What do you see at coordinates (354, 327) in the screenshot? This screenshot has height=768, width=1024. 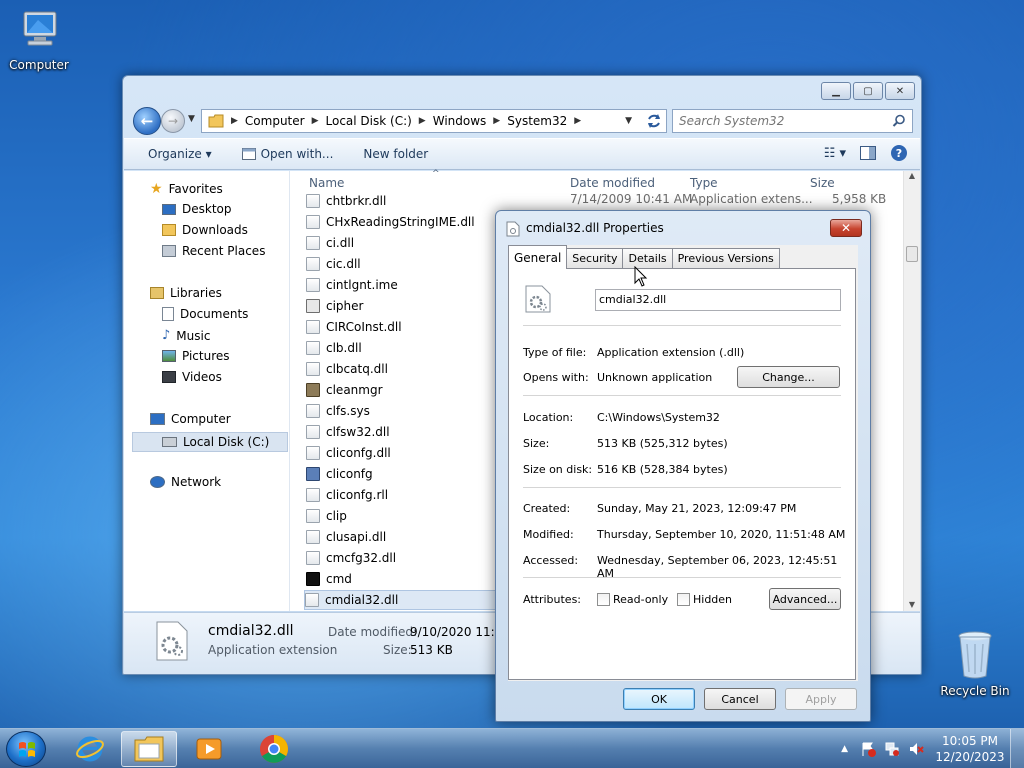 I see `file-row: CIRCoInst.dll` at bounding box center [354, 327].